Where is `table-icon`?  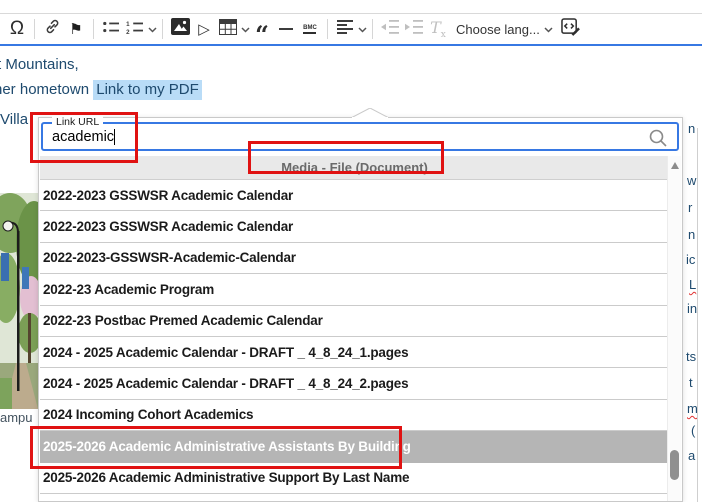 table-icon is located at coordinates (228, 29).